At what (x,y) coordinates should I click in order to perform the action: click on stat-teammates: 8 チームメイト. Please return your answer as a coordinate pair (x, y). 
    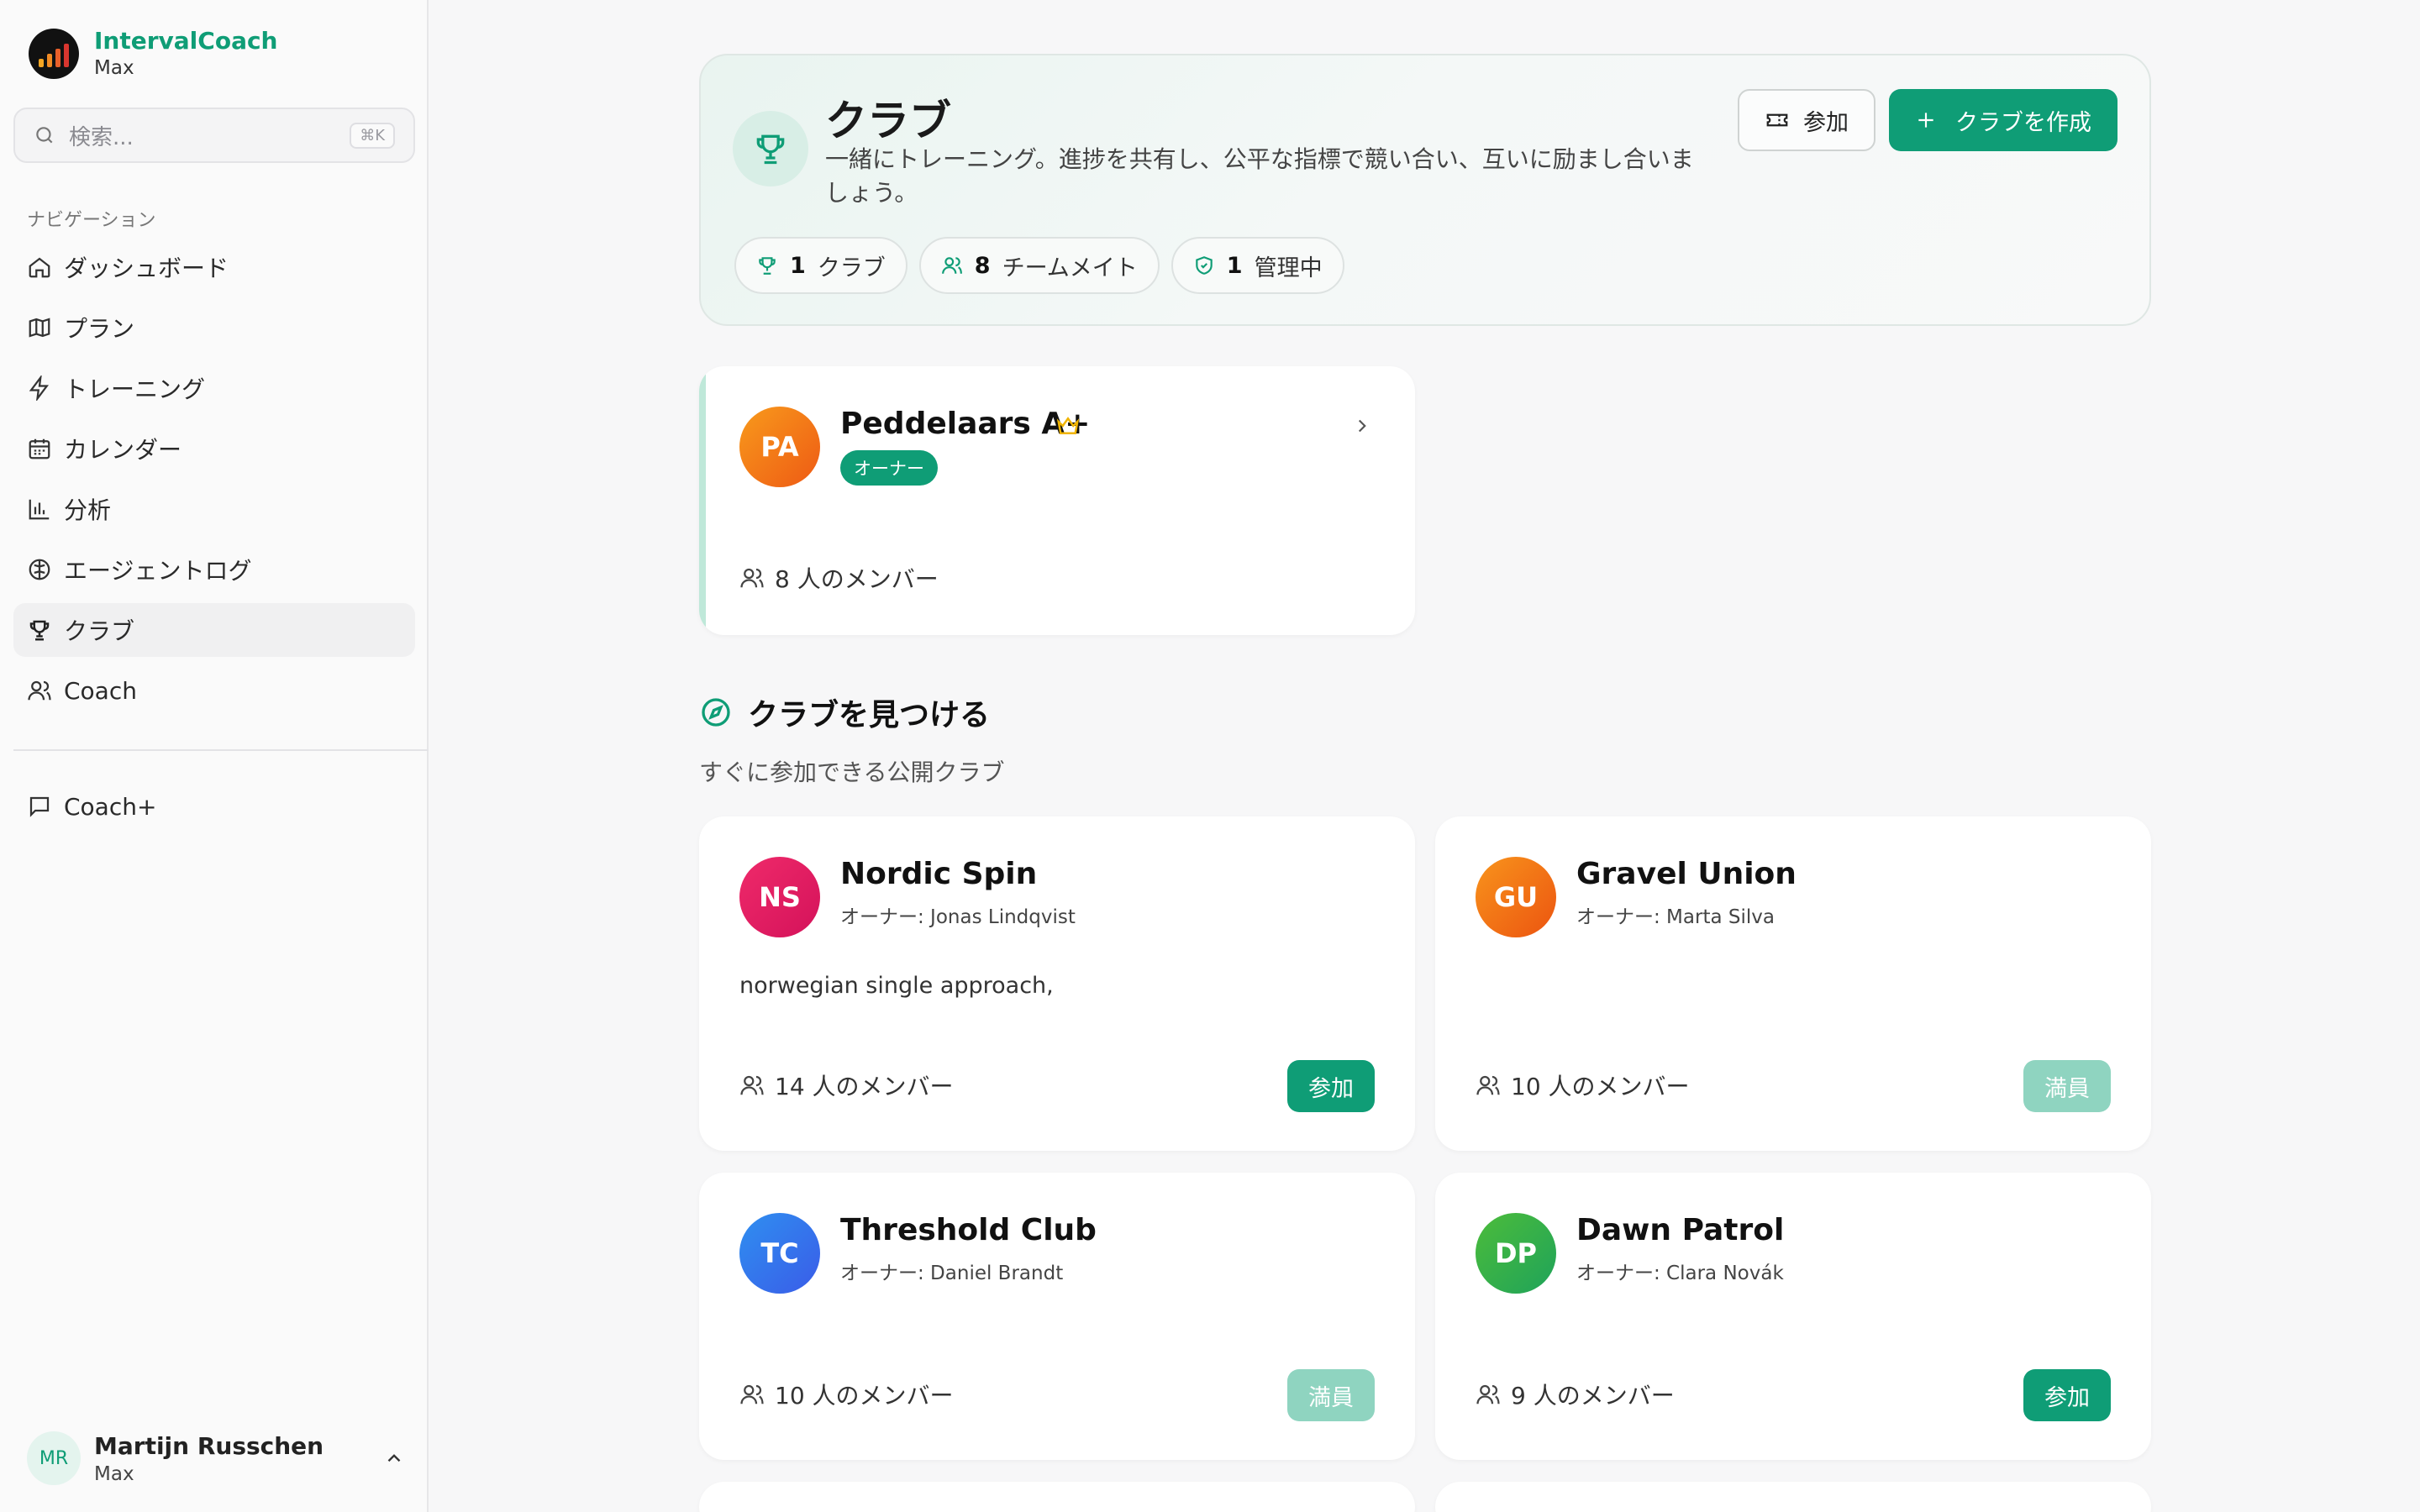
    Looking at the image, I should click on (1039, 265).